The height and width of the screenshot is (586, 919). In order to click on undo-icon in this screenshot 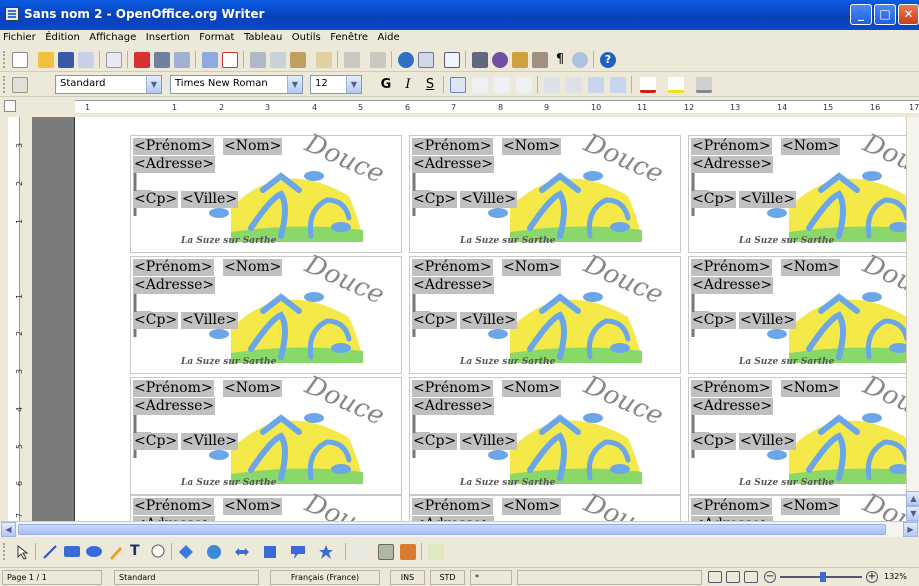, I will do `click(352, 60)`.